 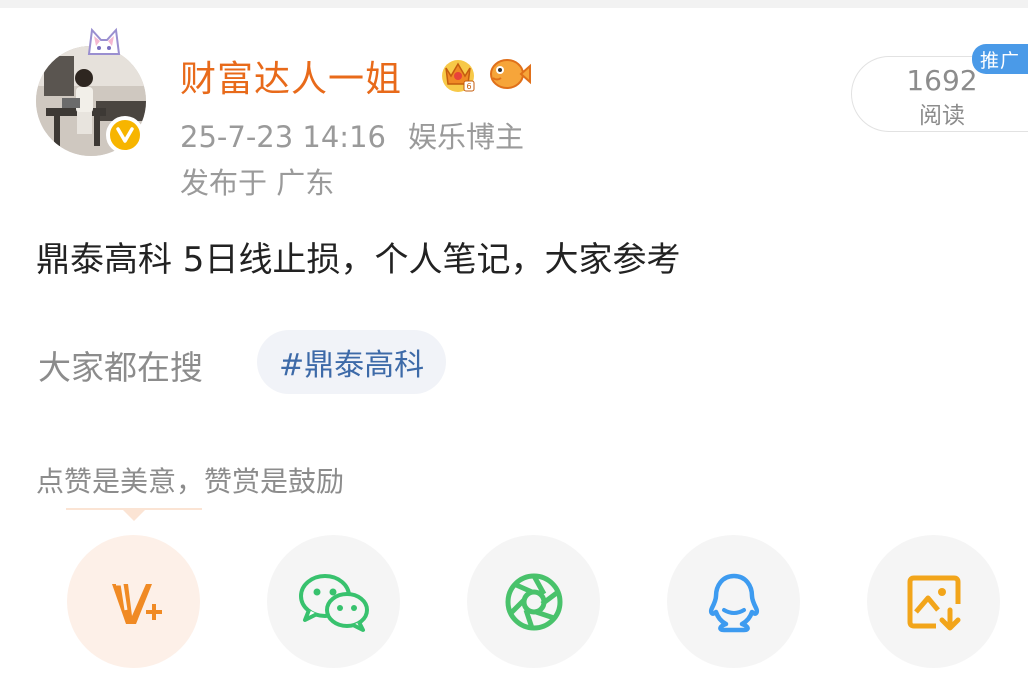 What do you see at coordinates (352, 362) in the screenshot?
I see `hashtag-chip: #鼎泰高科` at bounding box center [352, 362].